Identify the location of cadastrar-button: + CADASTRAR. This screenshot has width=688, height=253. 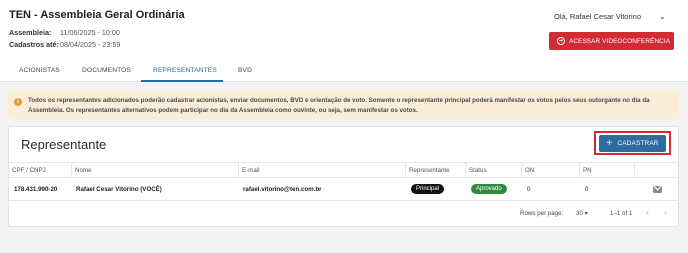
(632, 143).